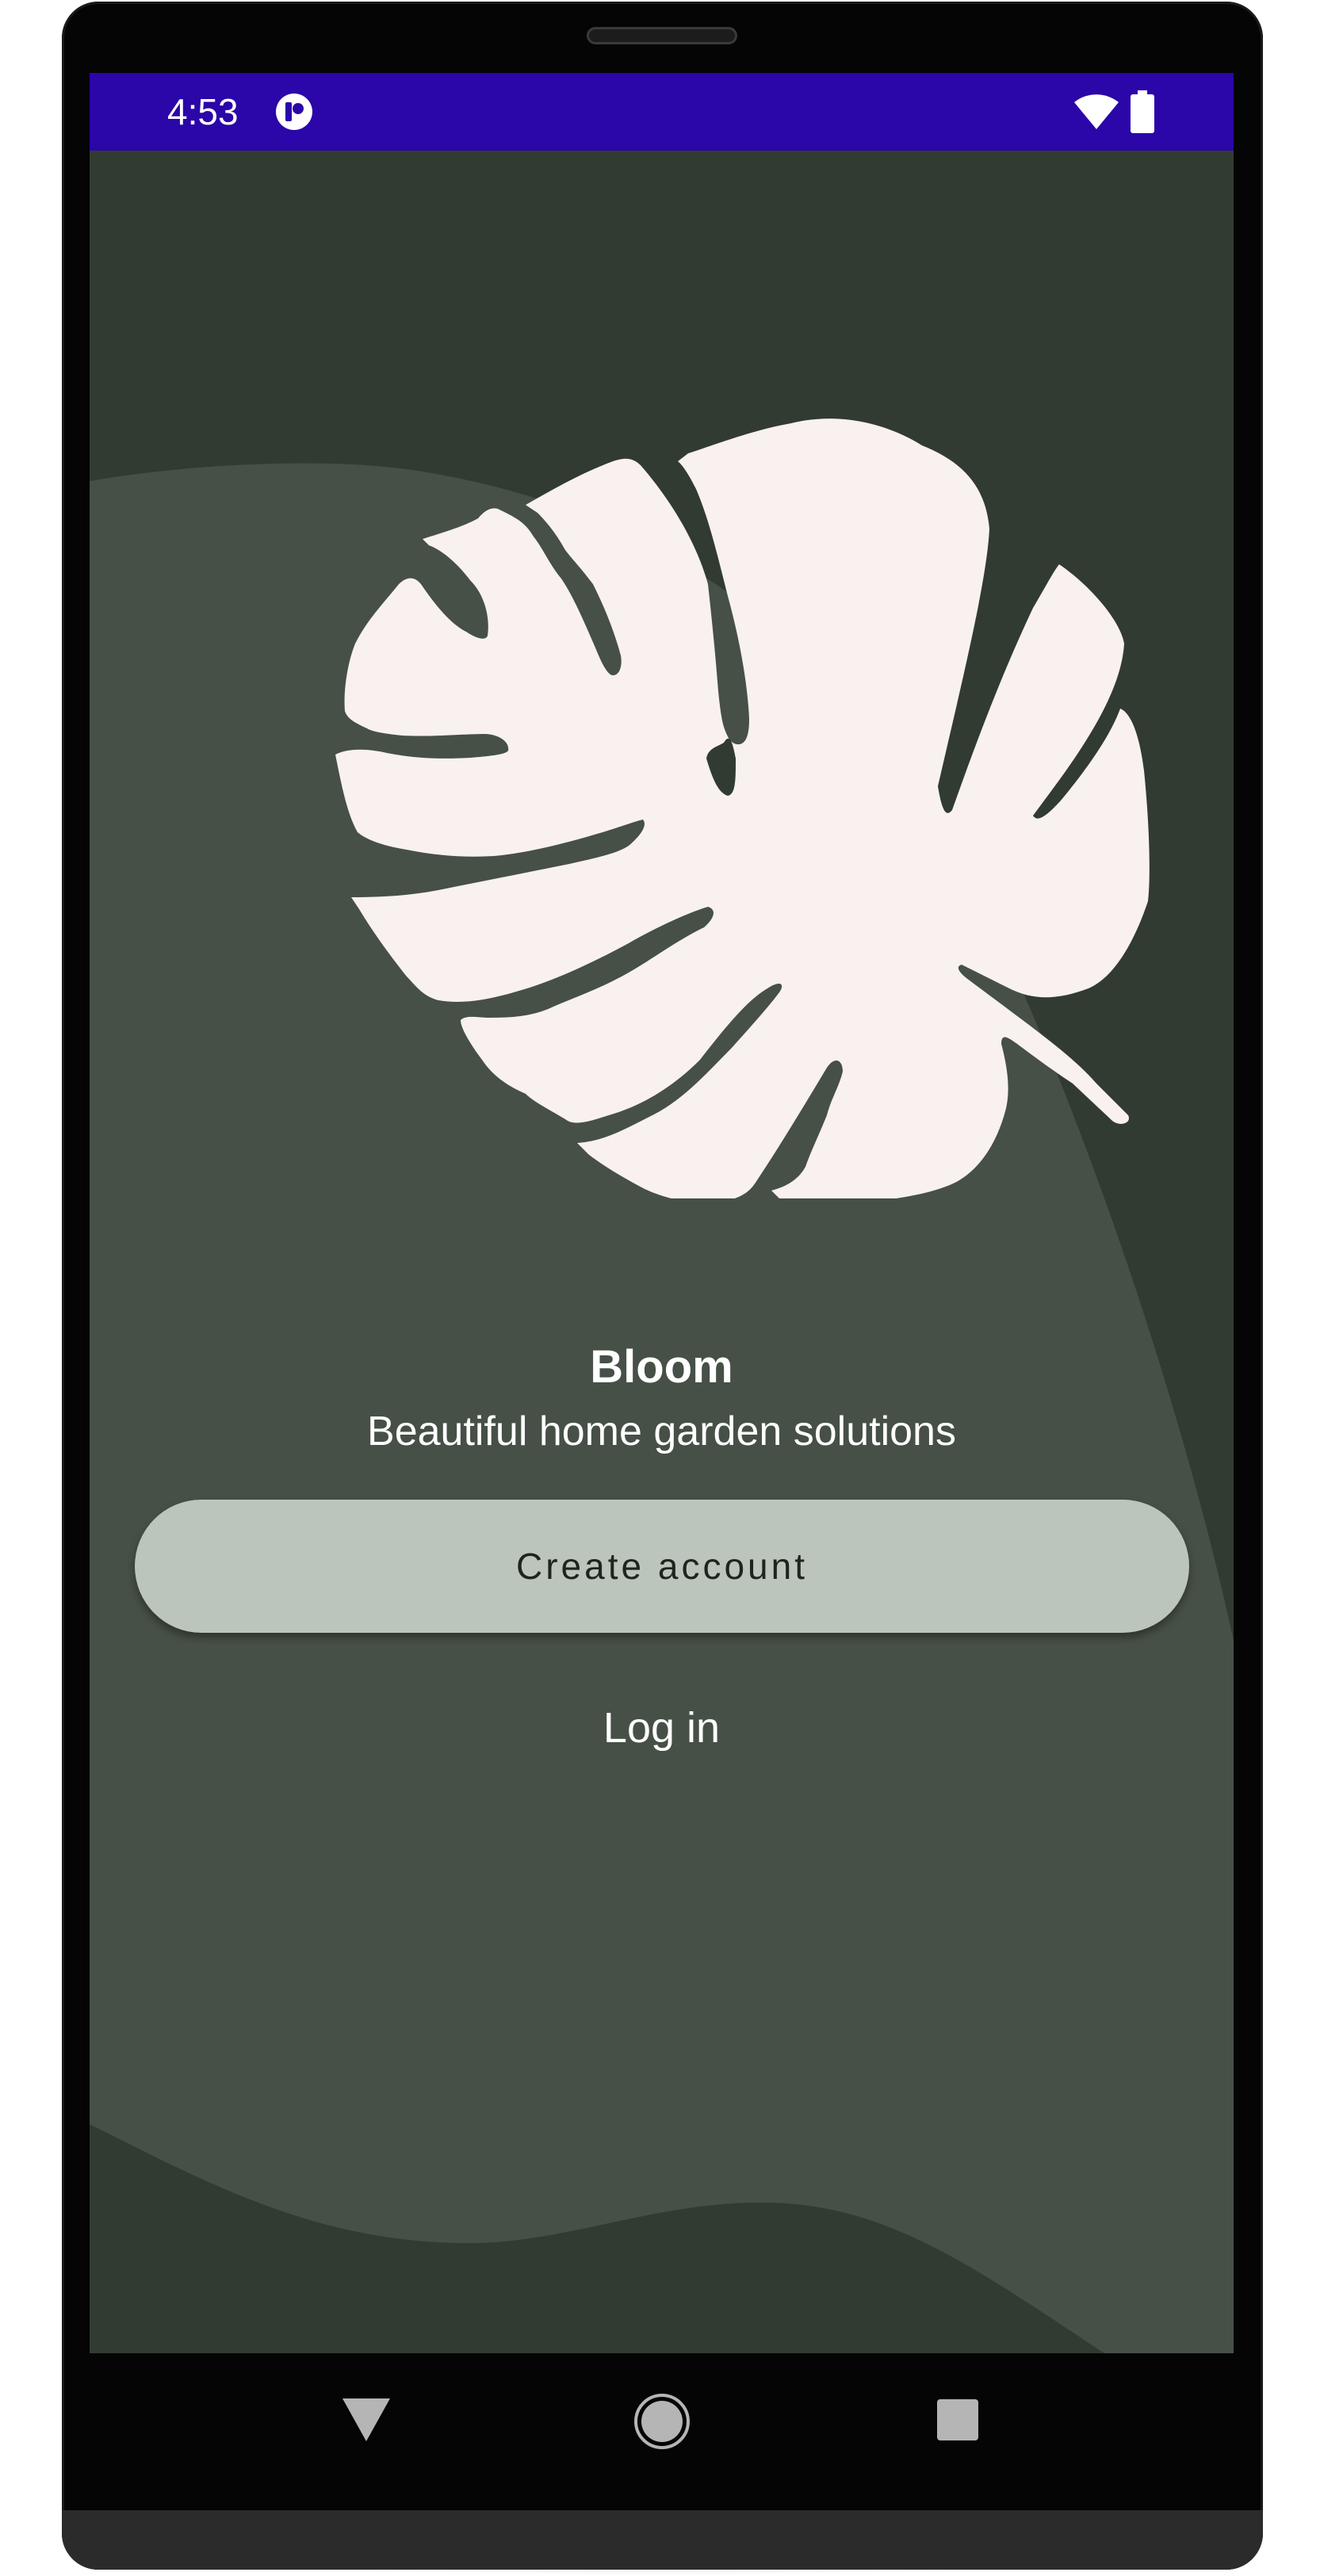 Image resolution: width=1320 pixels, height=2576 pixels. I want to click on app-subtitle: Beautiful home garden solutions, so click(661, 1431).